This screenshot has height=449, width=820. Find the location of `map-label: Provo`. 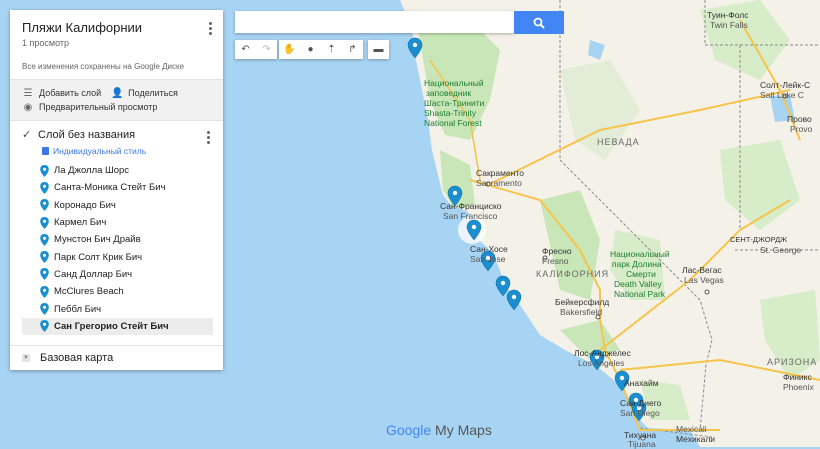

map-label: Provo is located at coordinates (801, 129).